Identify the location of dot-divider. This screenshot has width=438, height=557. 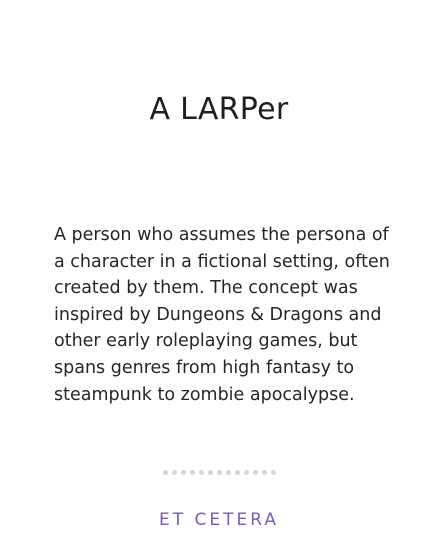
(219, 472).